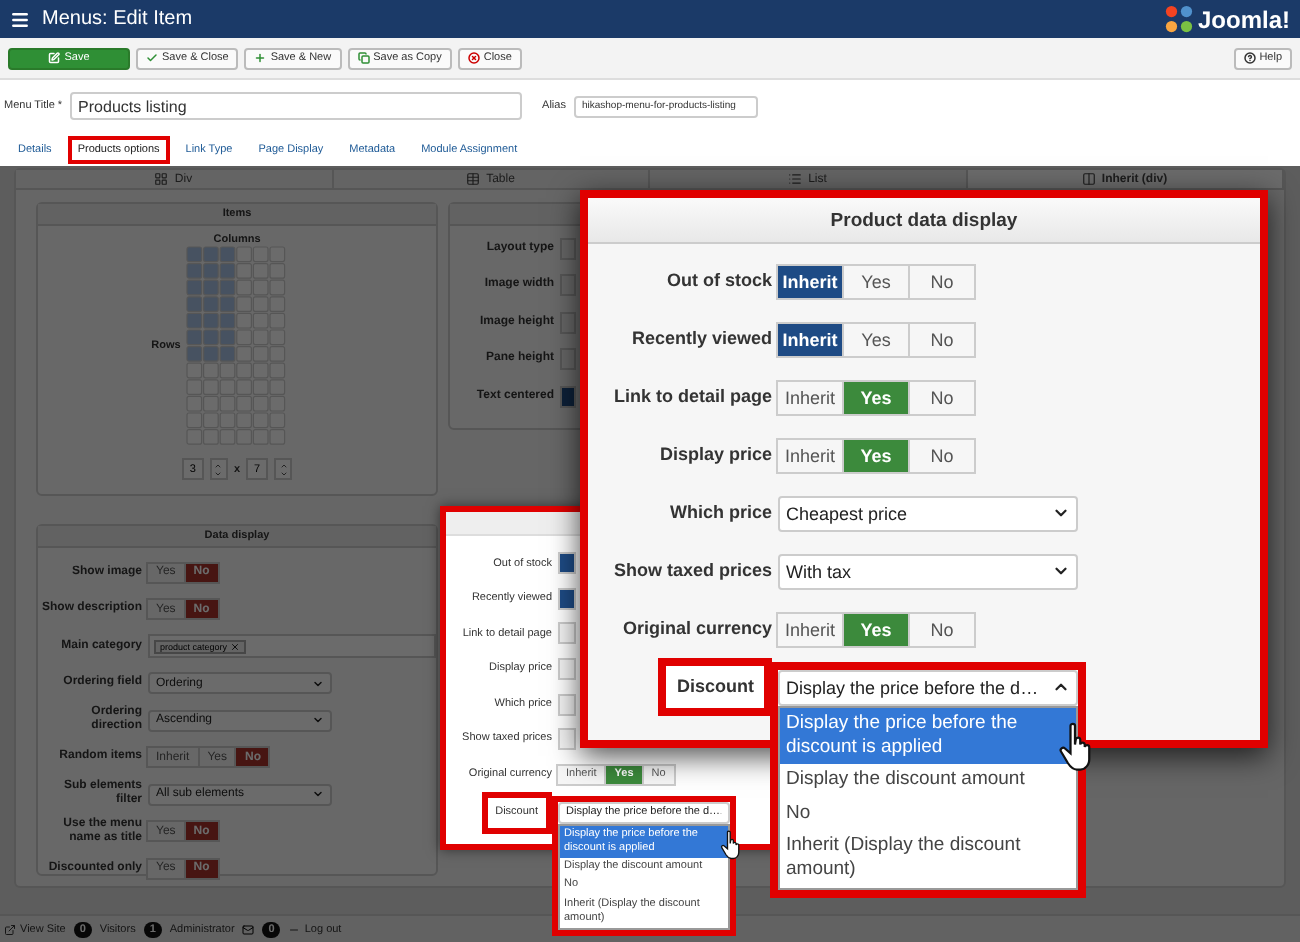 The width and height of the screenshot is (1300, 942). I want to click on select-field: Cheapest price, so click(928, 513).